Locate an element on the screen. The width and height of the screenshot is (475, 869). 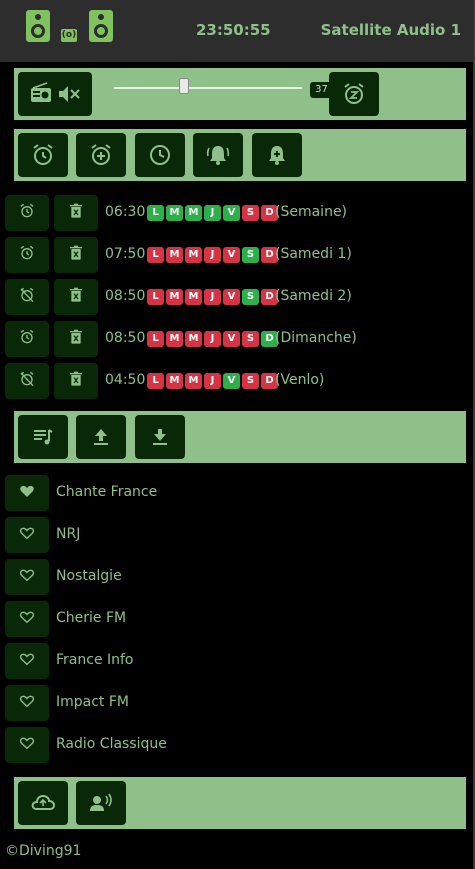
cloud-button is located at coordinates (43, 803).